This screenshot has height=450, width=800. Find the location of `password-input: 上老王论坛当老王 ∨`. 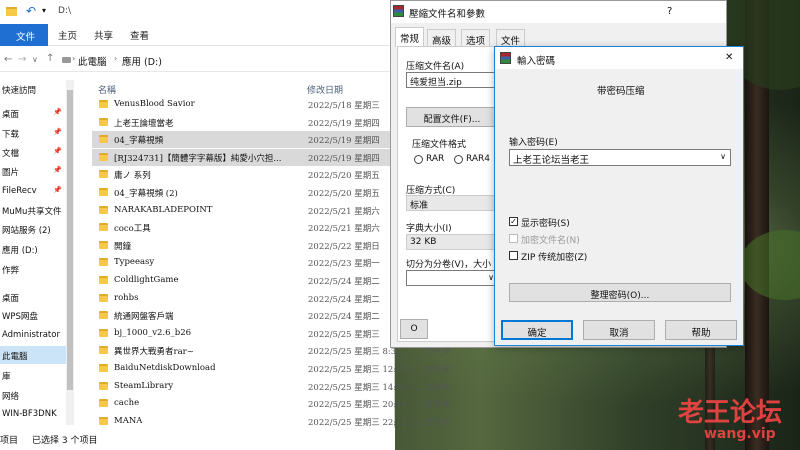

password-input: 上老王论坛当老王 ∨ is located at coordinates (620, 157).